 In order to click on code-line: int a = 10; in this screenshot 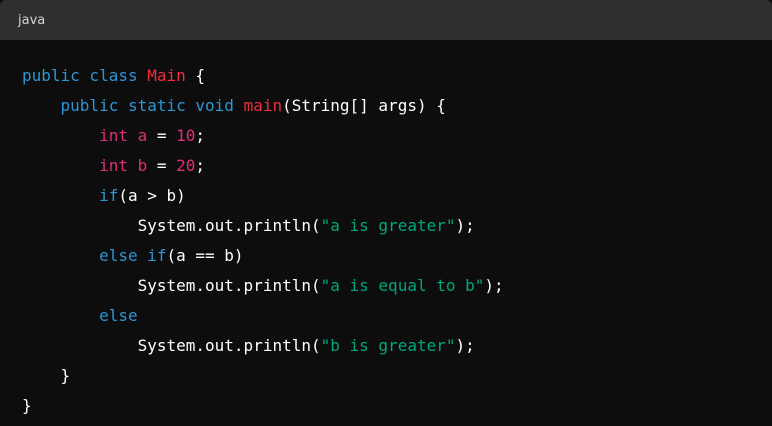, I will do `click(263, 136)`.